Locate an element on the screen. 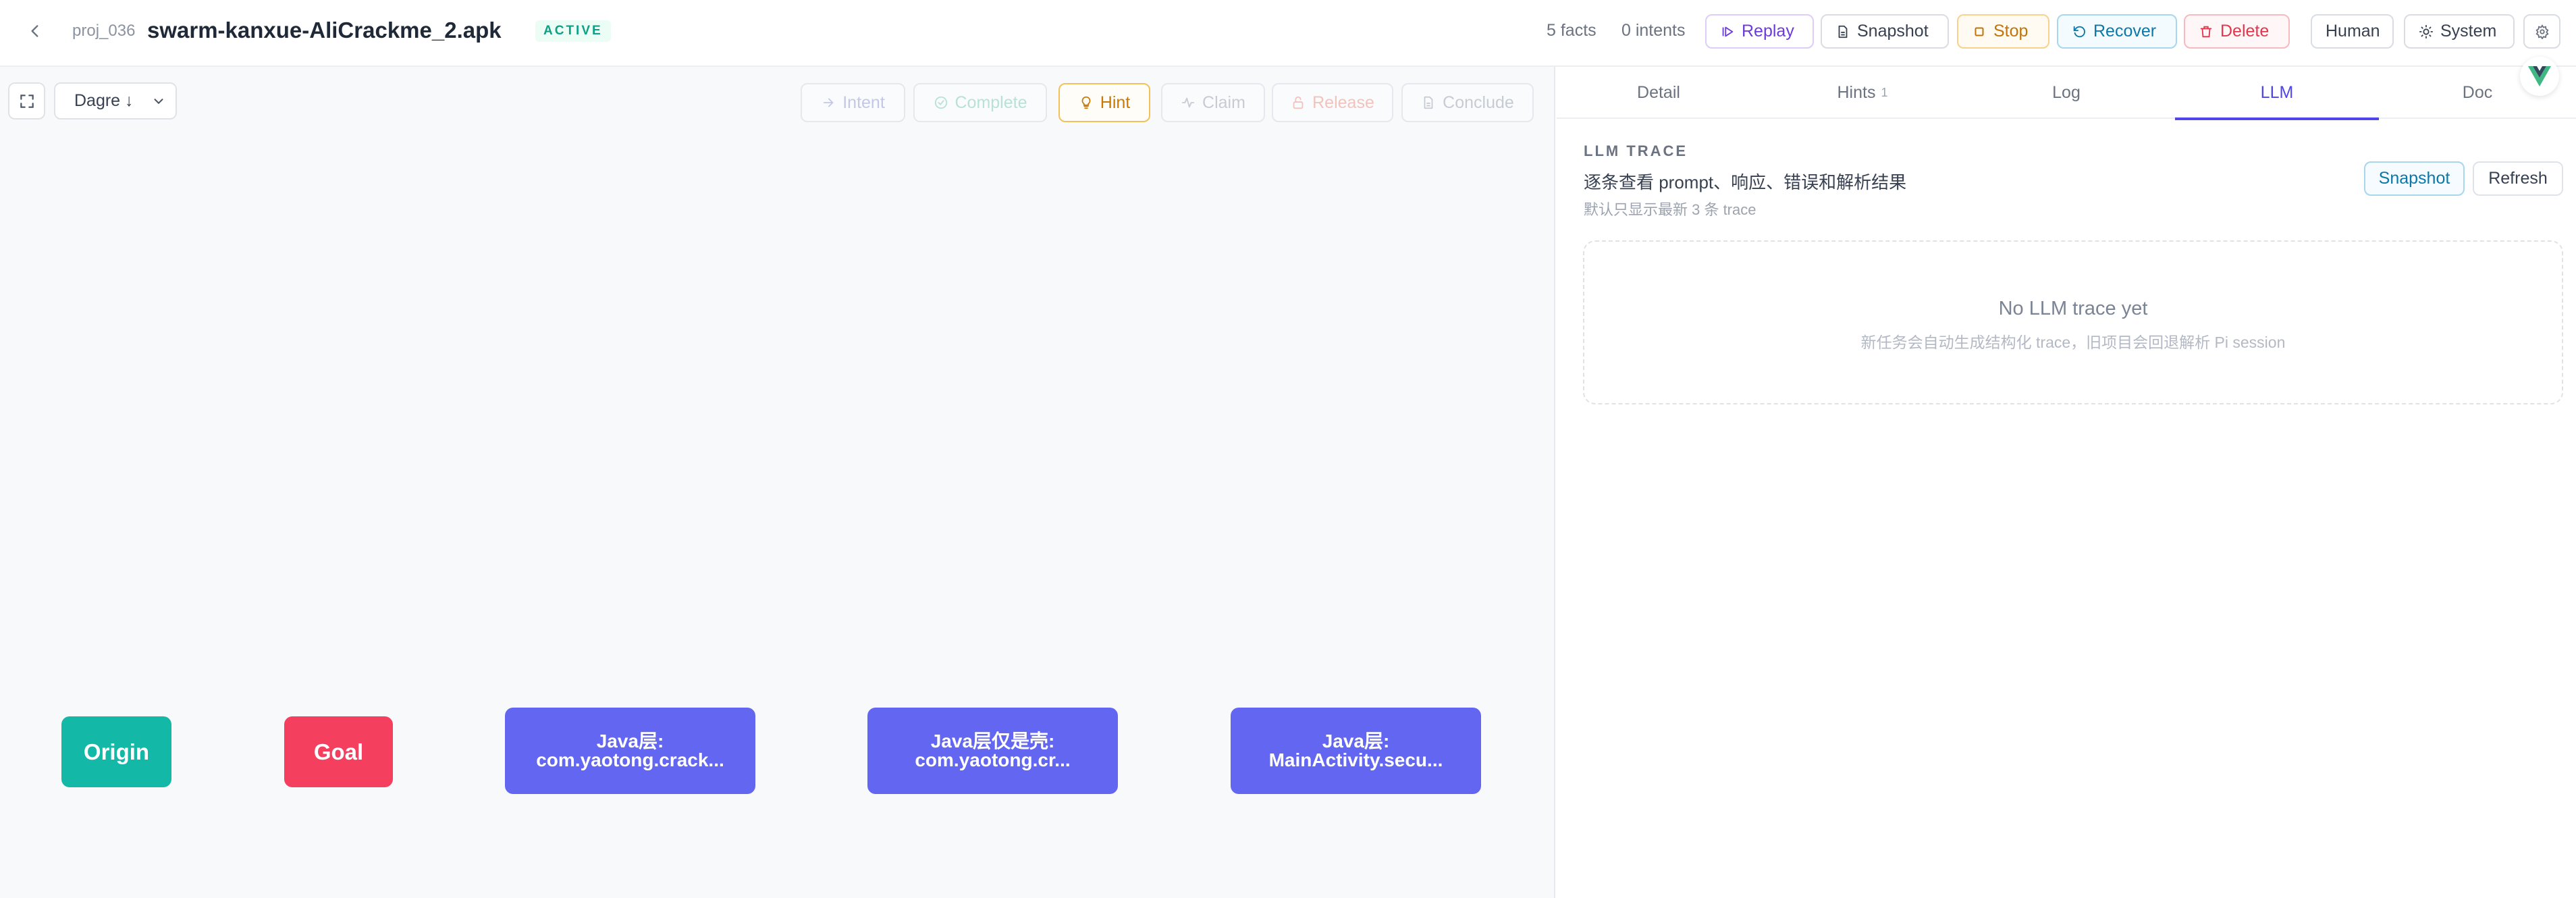  stop-button: Stop is located at coordinates (2003, 31).